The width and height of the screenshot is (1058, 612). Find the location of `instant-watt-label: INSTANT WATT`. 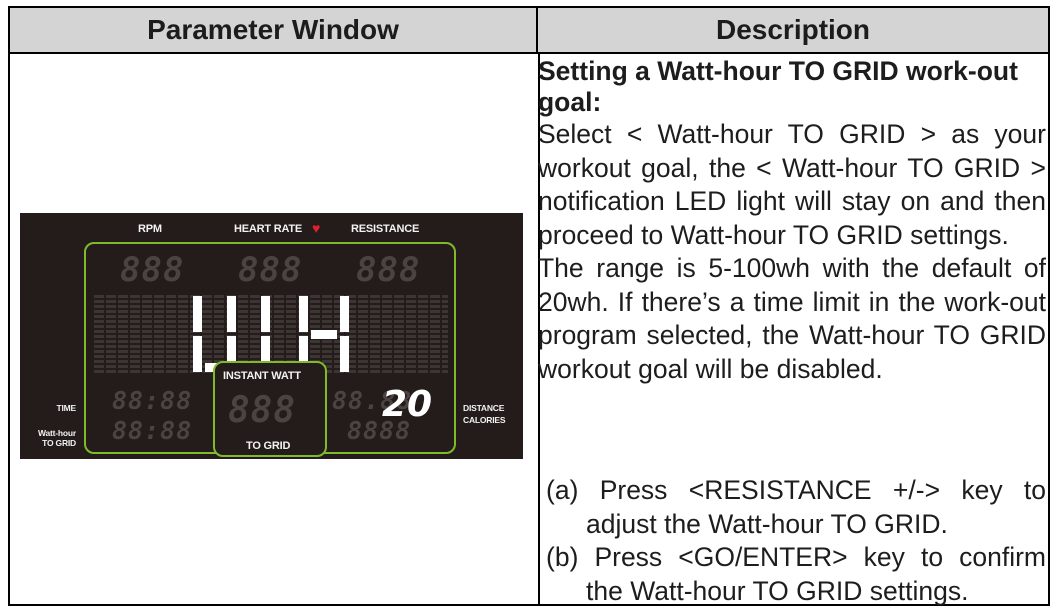

instant-watt-label: INSTANT WATT is located at coordinates (262, 376).